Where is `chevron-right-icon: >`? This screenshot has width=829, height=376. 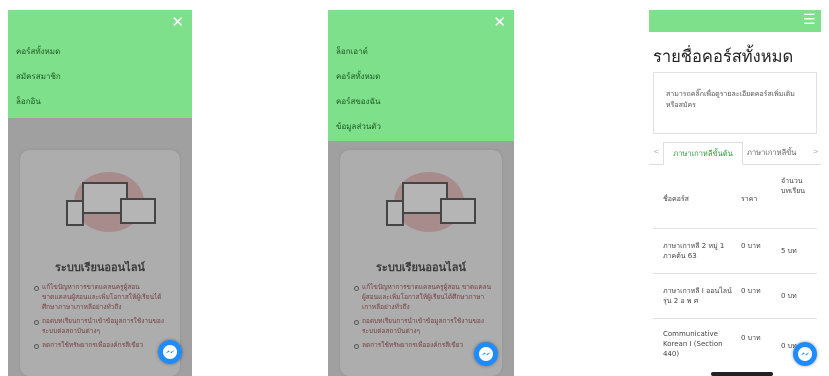
chevron-right-icon: > is located at coordinates (815, 151).